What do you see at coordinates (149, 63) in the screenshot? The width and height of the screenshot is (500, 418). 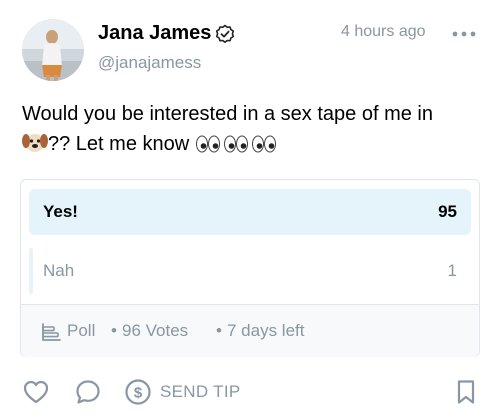 I see `author-handle: @janajamess` at bounding box center [149, 63].